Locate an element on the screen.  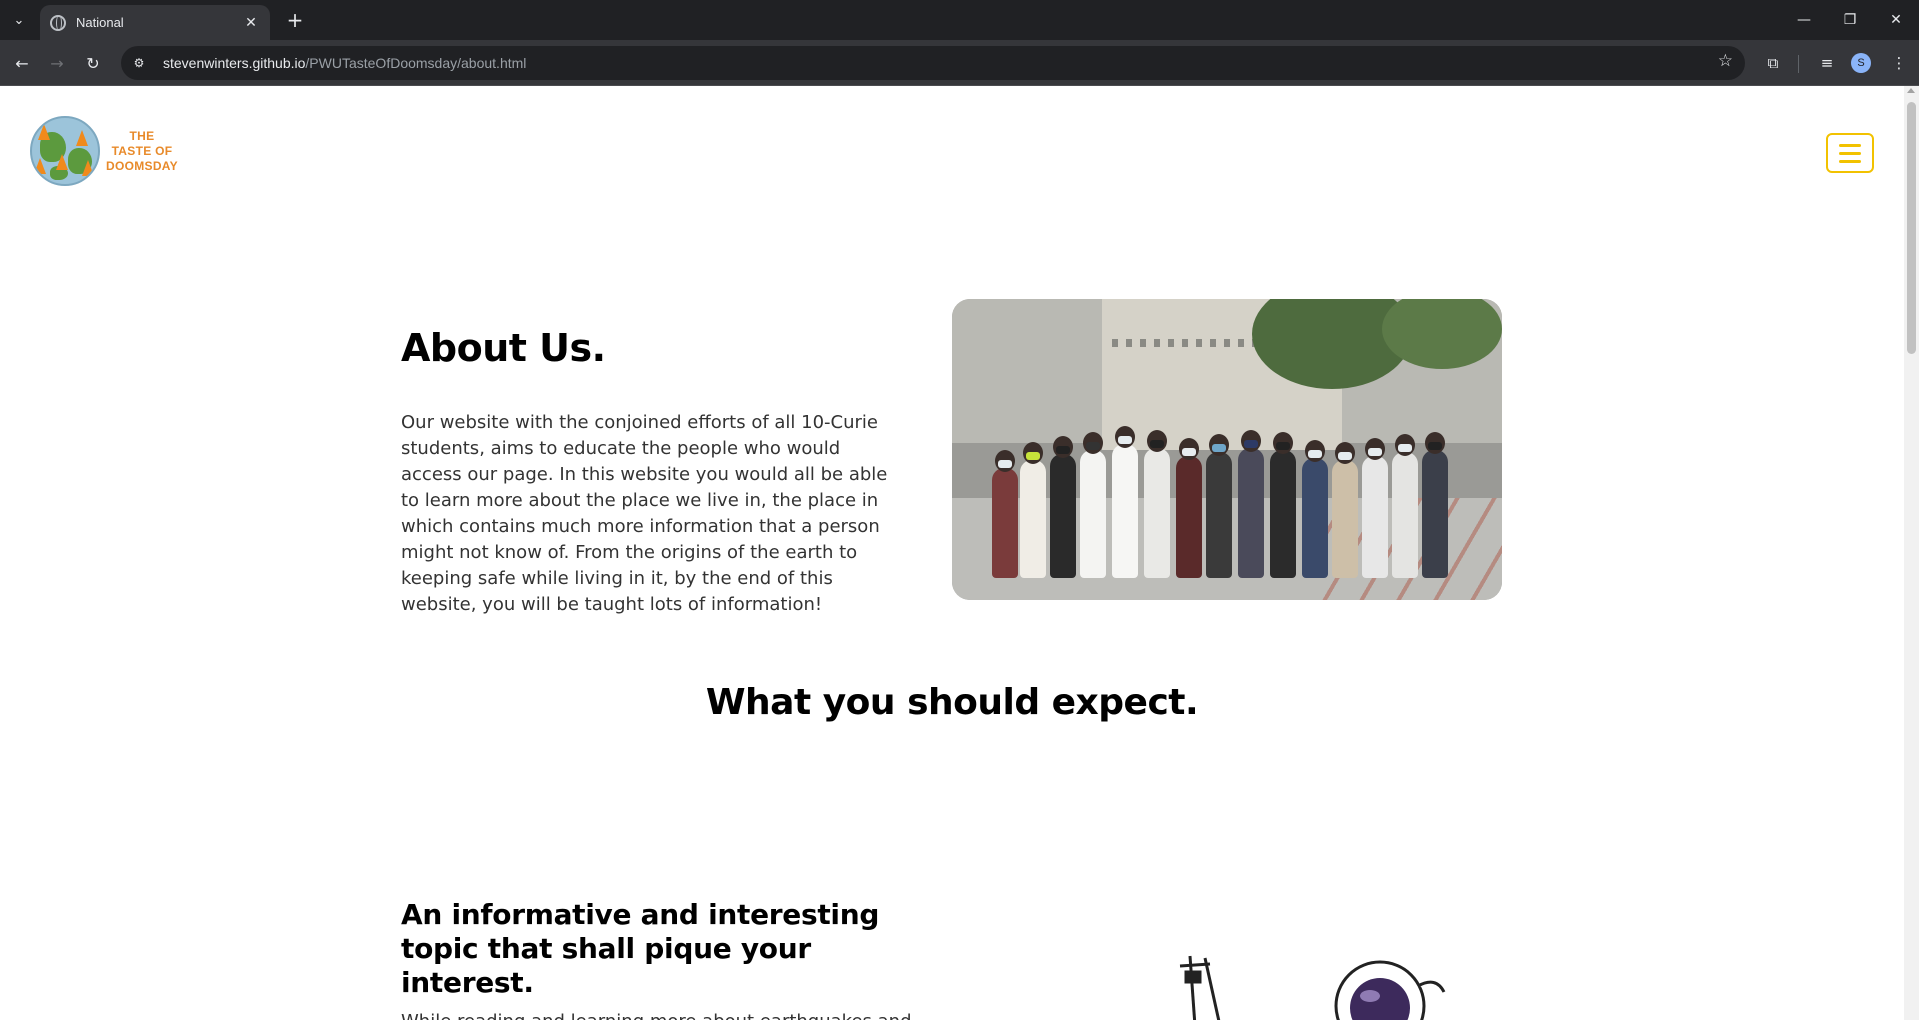
browser-tab: National ✕ is located at coordinates (155, 22).